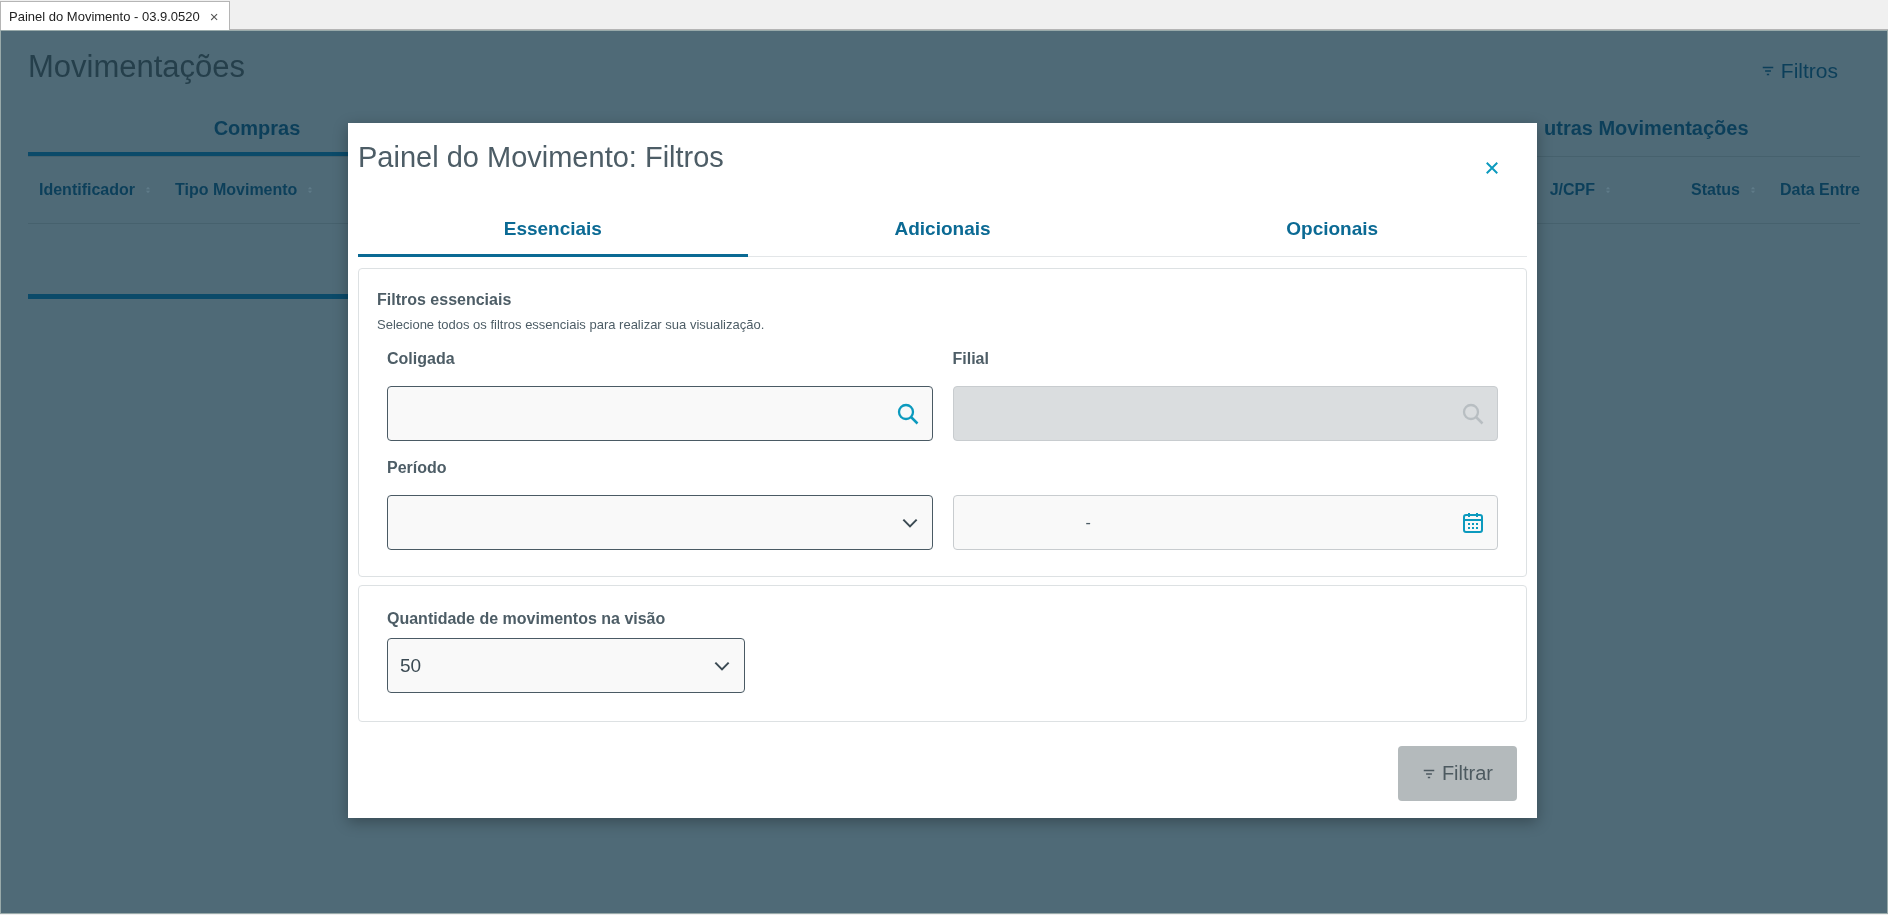 The width and height of the screenshot is (1888, 915). Describe the element at coordinates (660, 413) in the screenshot. I see `lookup-field` at that location.